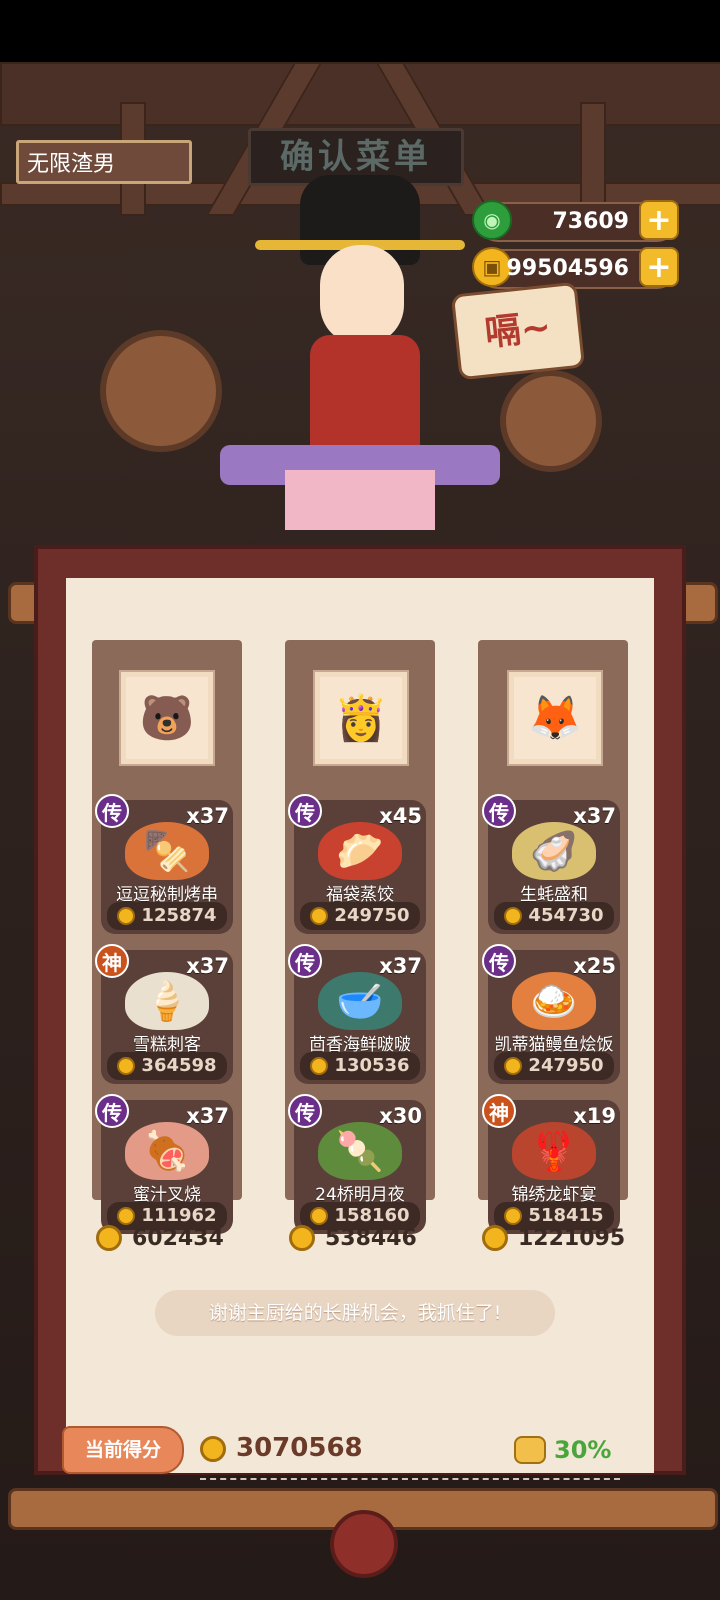  I want to click on divider, so click(410, 1479).